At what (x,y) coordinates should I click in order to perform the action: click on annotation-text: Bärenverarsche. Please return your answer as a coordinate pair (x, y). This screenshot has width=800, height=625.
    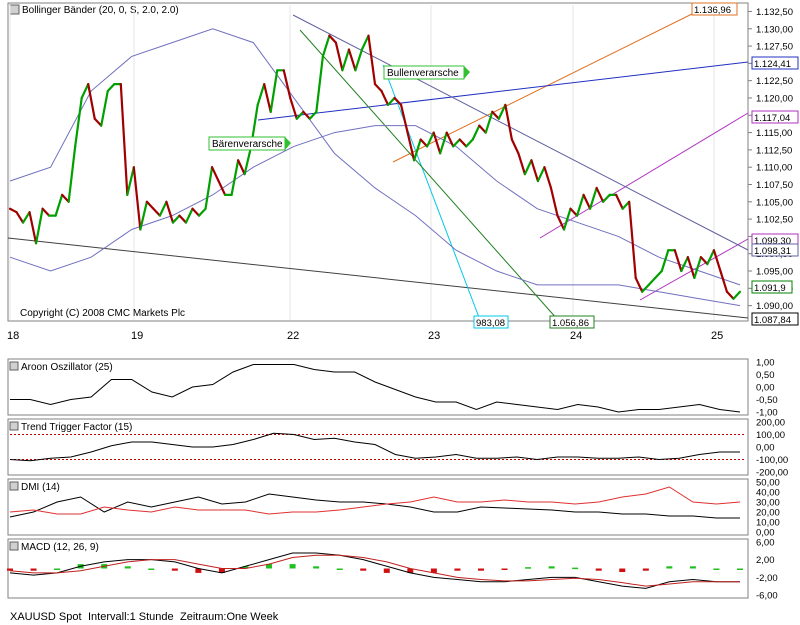
    Looking at the image, I should click on (247, 144).